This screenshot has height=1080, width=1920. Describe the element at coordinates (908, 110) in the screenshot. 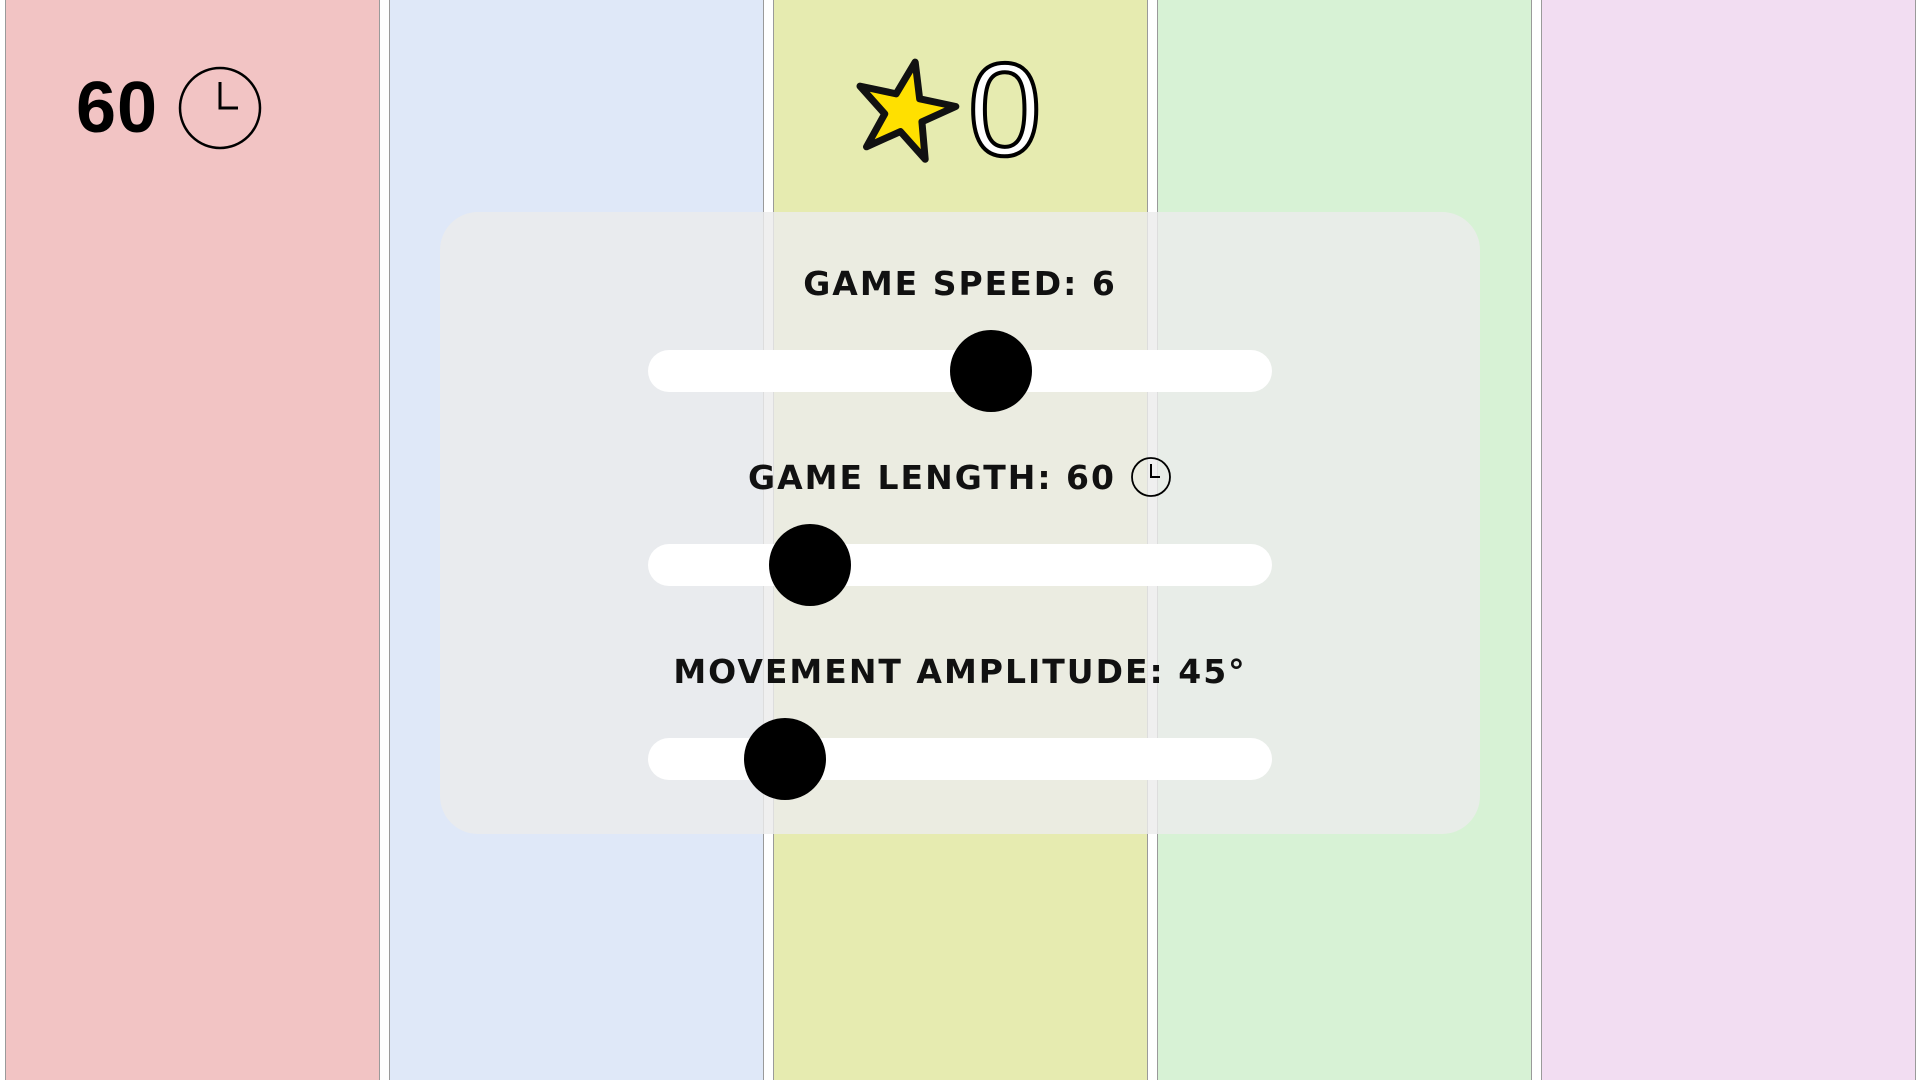

I see `star-icon` at that location.